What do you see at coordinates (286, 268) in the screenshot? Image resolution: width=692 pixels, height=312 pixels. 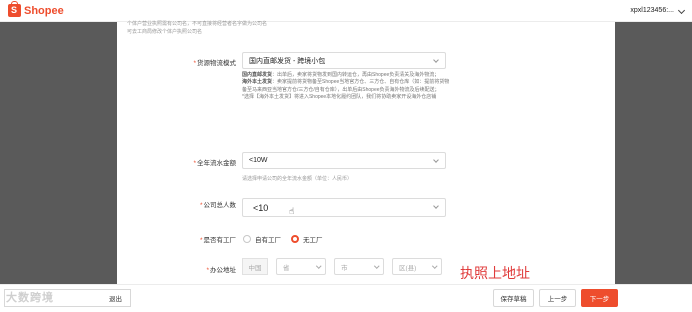 I see `province-placeholder: 省` at bounding box center [286, 268].